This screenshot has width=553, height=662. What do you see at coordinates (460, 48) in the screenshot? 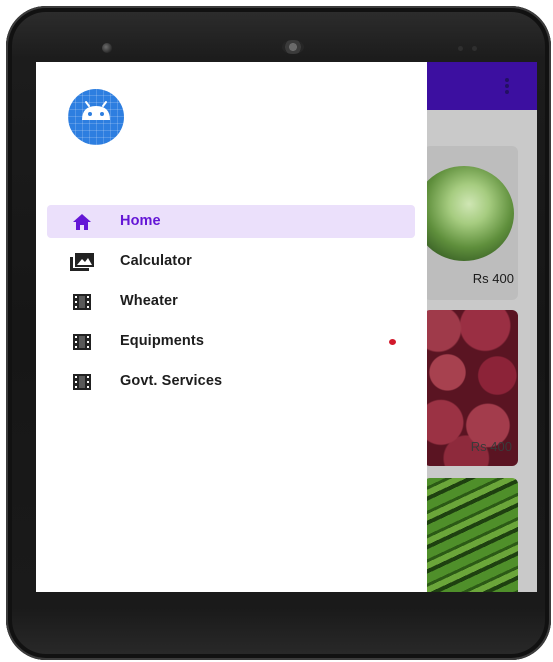
I see `proximity-sensor` at bounding box center [460, 48].